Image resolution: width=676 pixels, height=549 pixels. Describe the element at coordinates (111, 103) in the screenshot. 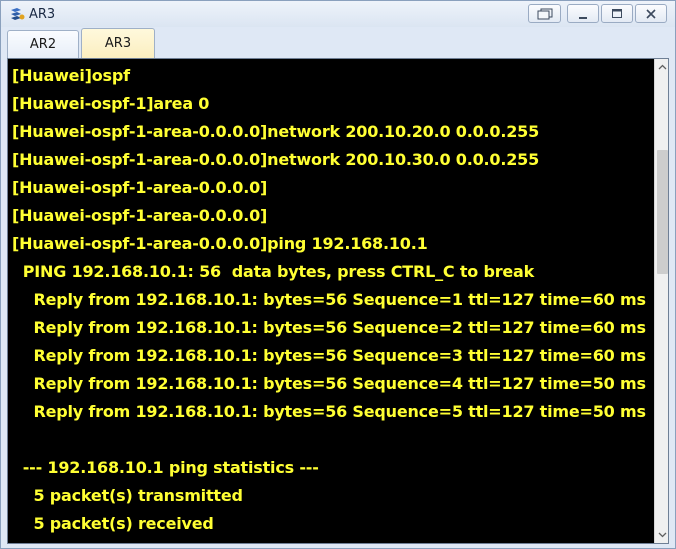

I see `terminal-line: [Huawei-ospf-1]area 0` at that location.